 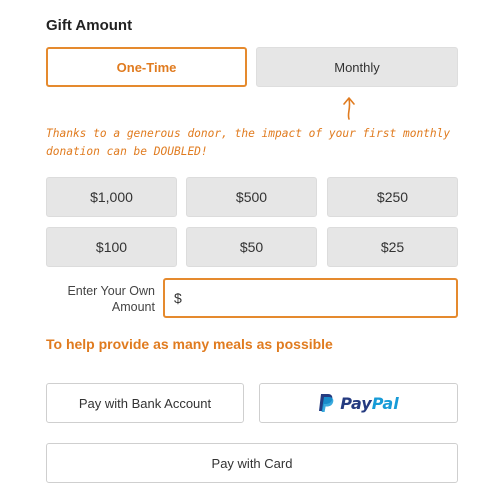 I want to click on pay-bank-button: Pay with Bank Account, so click(x=145, y=403).